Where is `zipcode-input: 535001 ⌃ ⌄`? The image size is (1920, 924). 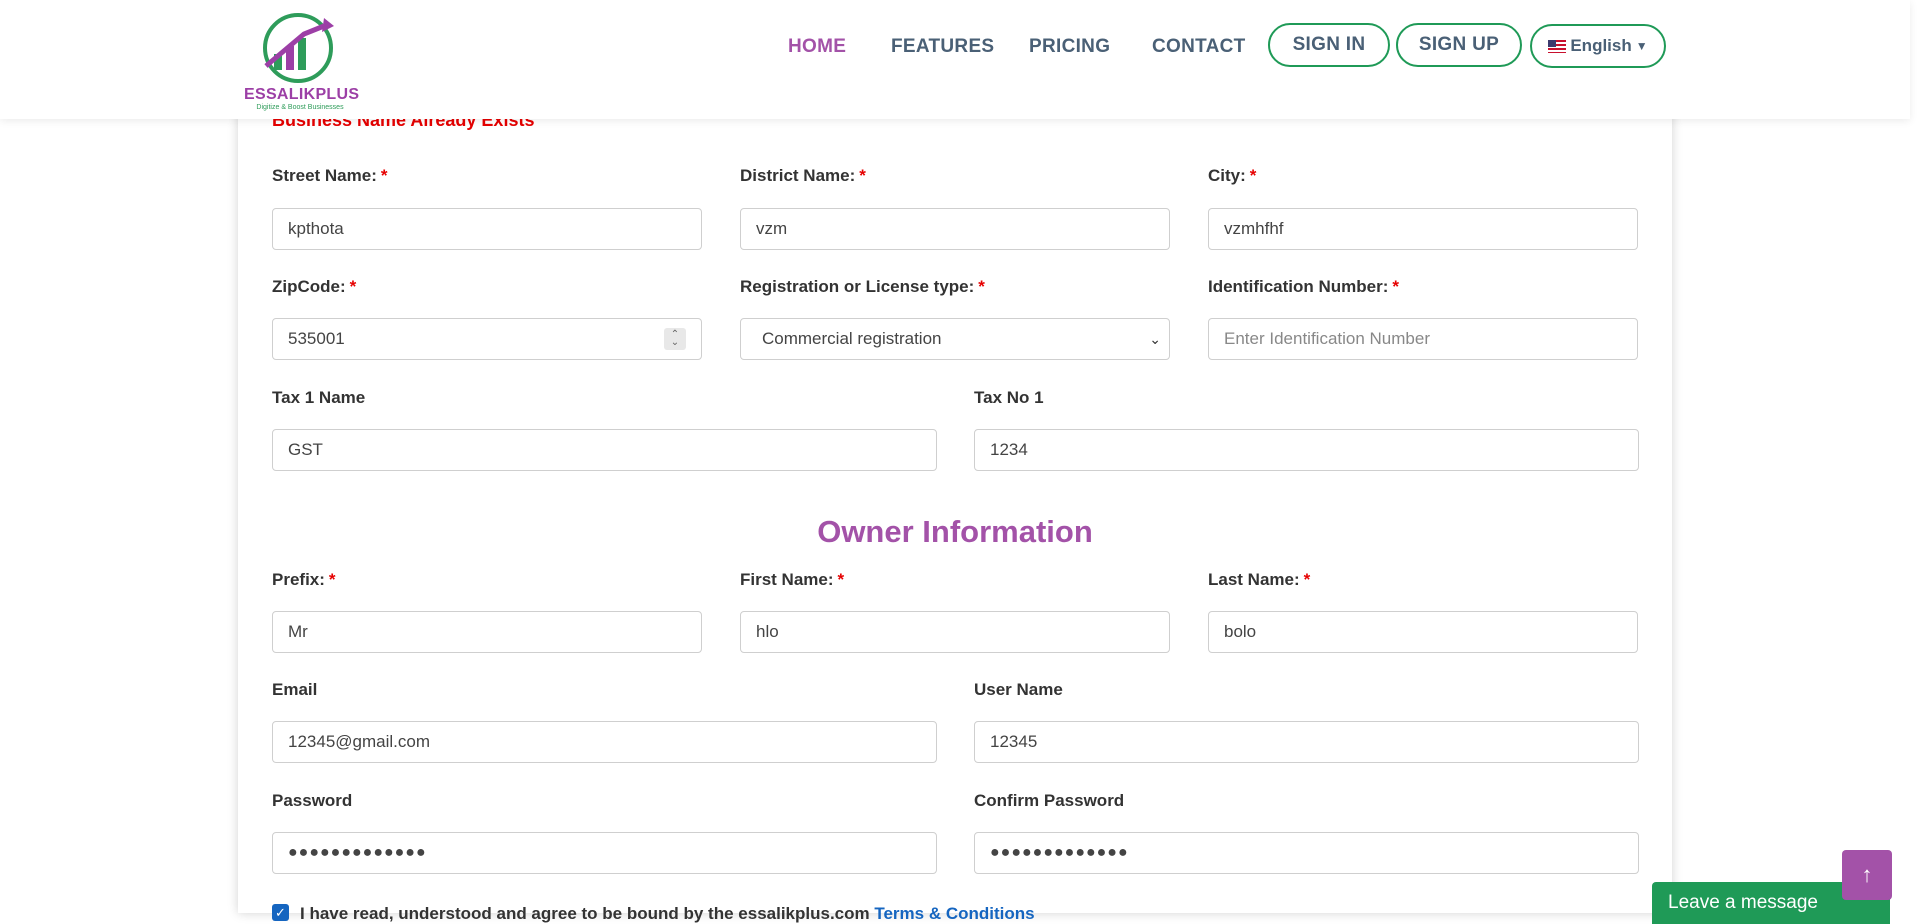
zipcode-input: 535001 ⌃ ⌄ is located at coordinates (487, 339).